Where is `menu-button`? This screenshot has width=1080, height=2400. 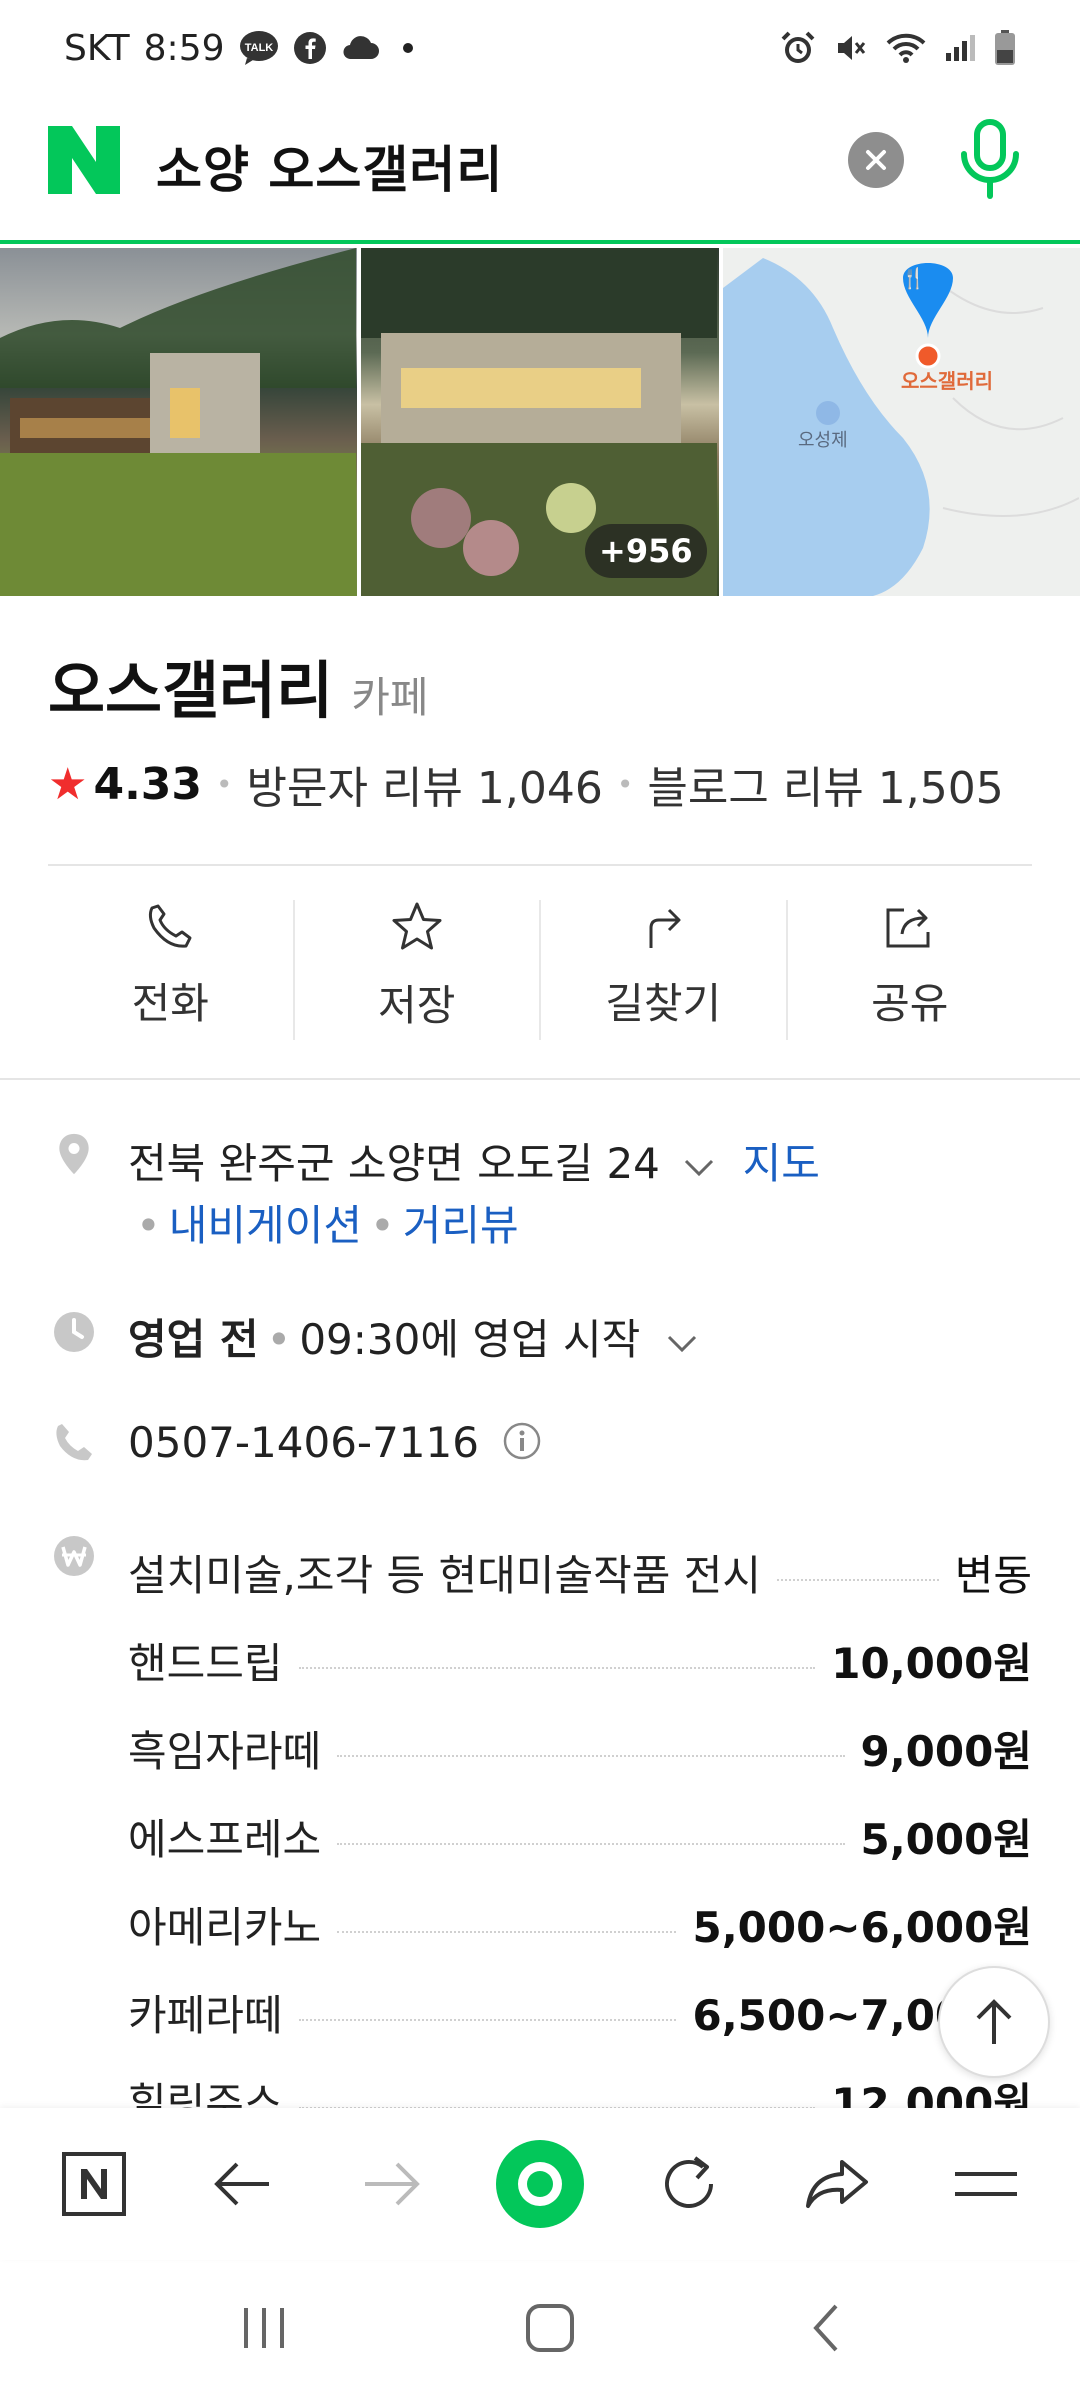
menu-button is located at coordinates (986, 2184).